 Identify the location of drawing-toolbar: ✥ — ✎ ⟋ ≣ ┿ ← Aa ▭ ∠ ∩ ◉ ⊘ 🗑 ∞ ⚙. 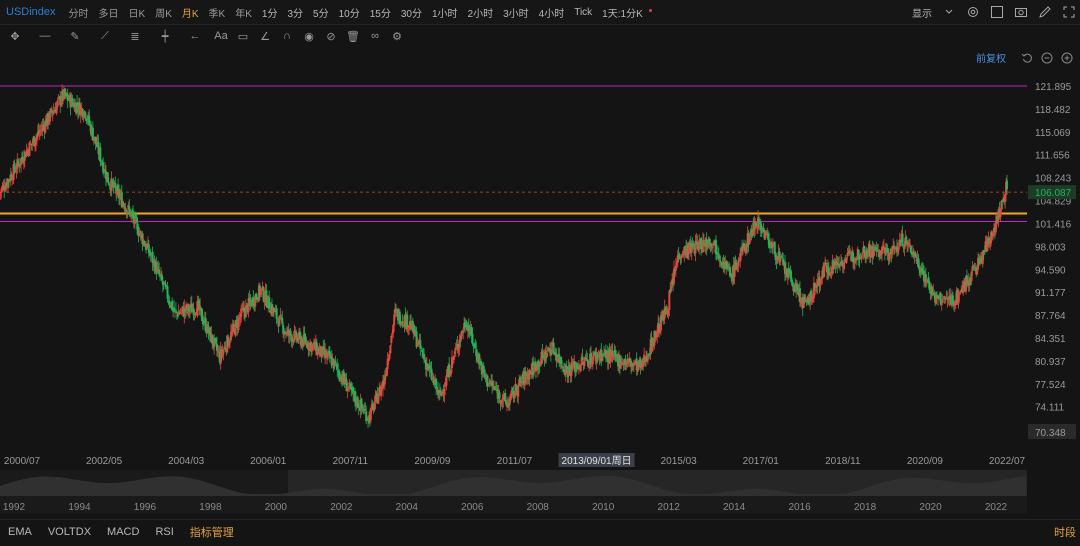
(540, 36).